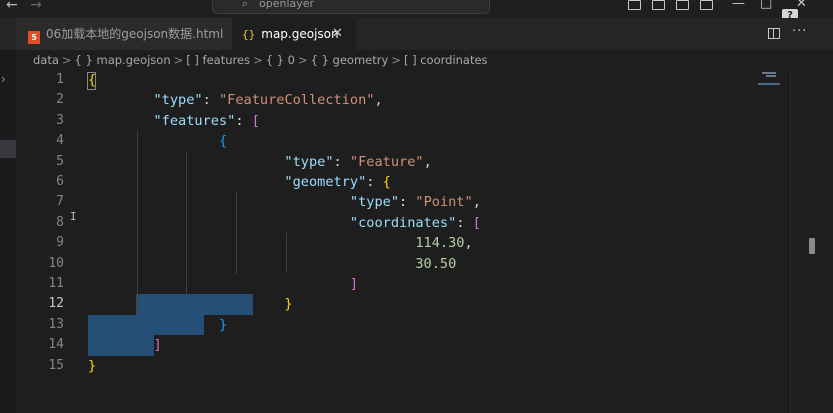  What do you see at coordinates (766, 5) in the screenshot?
I see `maximize-icon: □` at bounding box center [766, 5].